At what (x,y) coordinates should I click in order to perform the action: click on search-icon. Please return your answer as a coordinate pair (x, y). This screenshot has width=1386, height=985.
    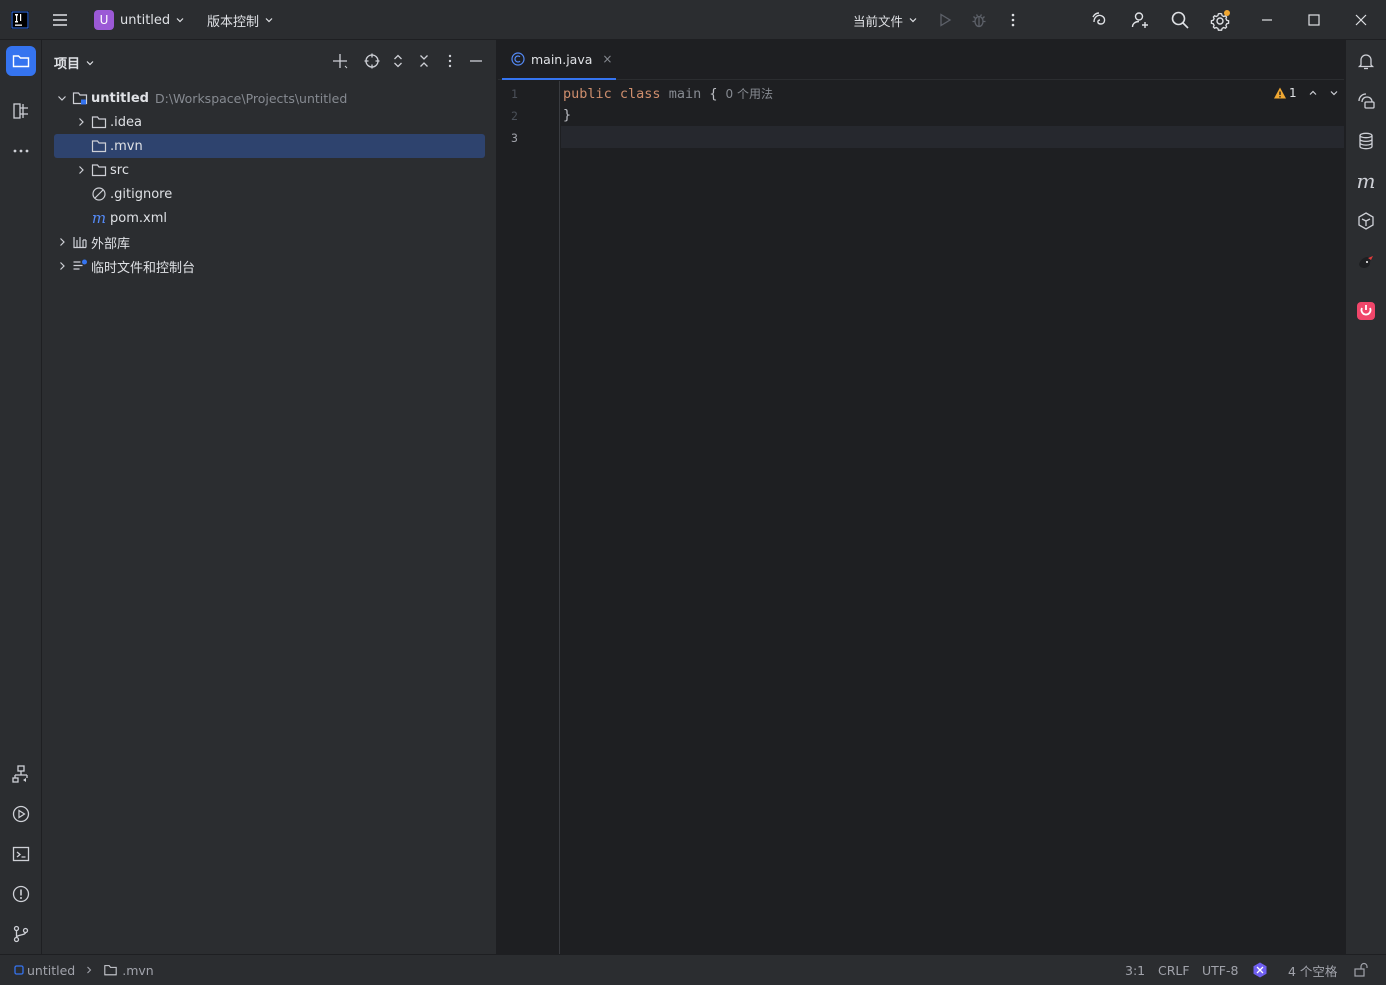
    Looking at the image, I should click on (1180, 20).